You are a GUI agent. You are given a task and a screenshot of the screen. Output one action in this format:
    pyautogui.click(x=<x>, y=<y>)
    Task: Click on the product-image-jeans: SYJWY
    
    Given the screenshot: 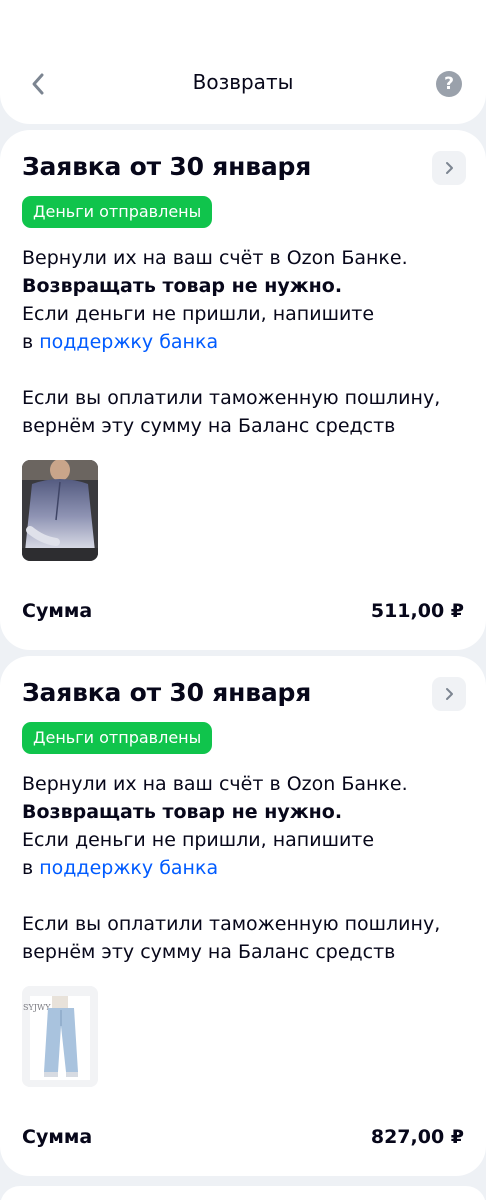 What is the action you would take?
    pyautogui.click(x=60, y=1036)
    